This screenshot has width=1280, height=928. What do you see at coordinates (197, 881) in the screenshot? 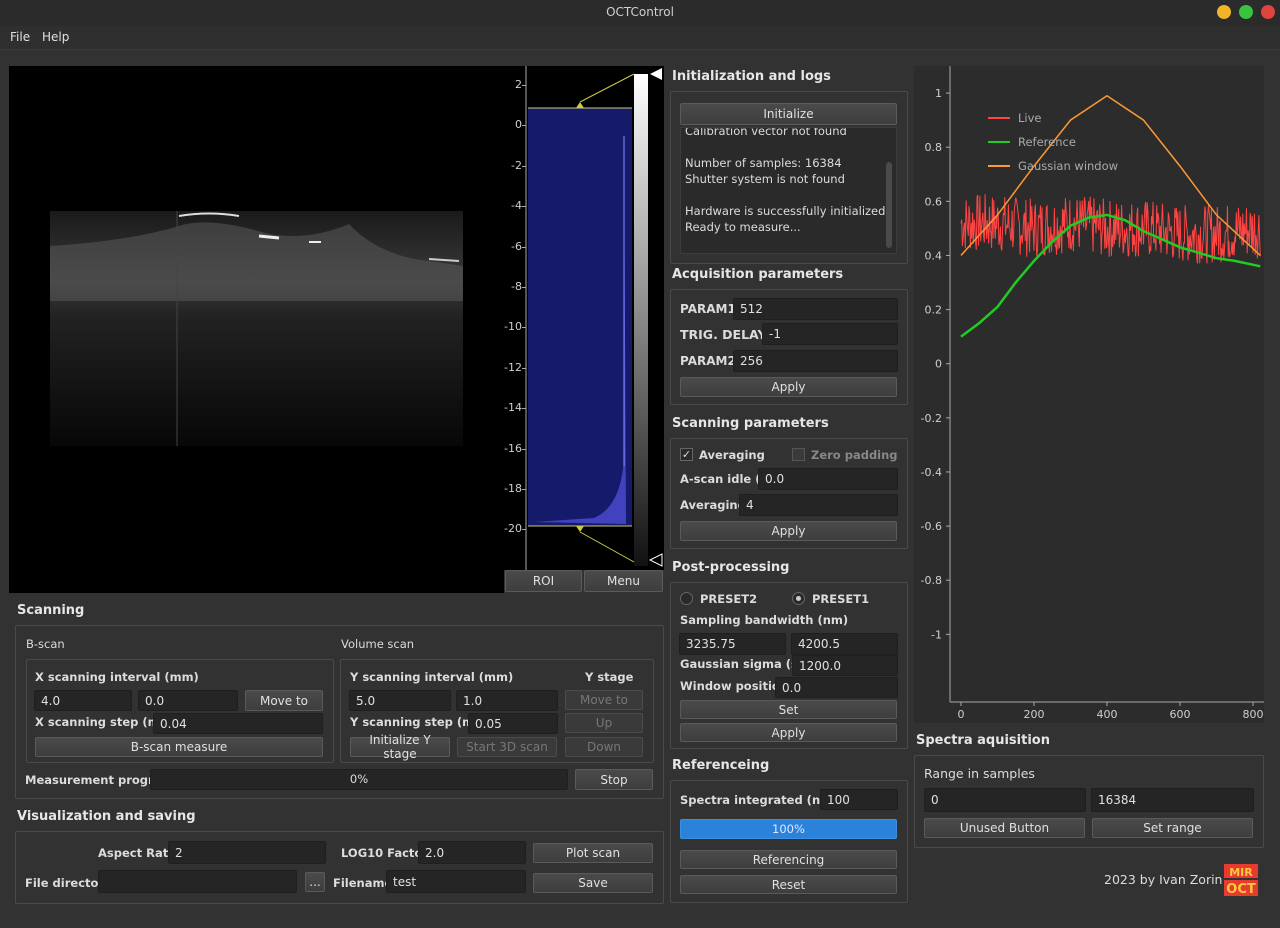
I see `file-directory-input` at bounding box center [197, 881].